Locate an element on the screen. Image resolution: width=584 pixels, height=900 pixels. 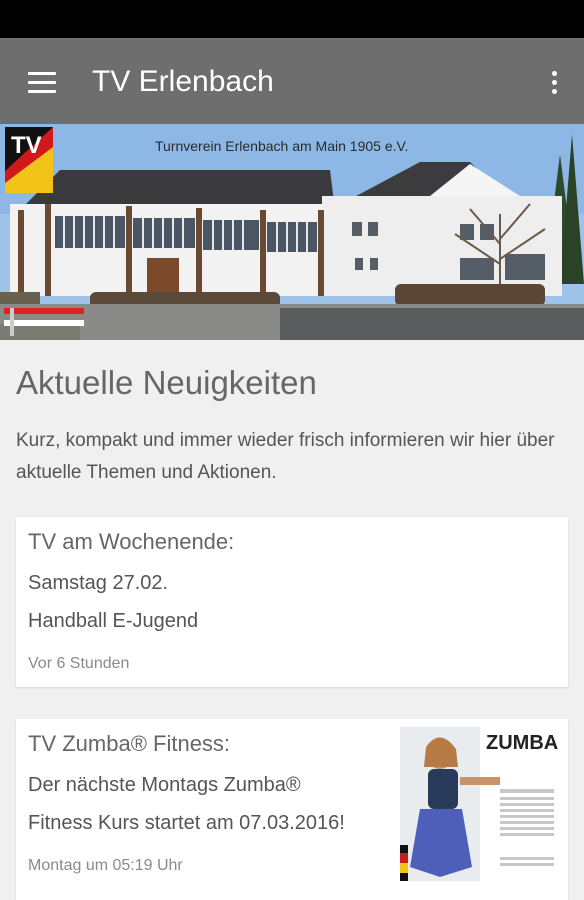
club-logo: TV is located at coordinates (29, 160).